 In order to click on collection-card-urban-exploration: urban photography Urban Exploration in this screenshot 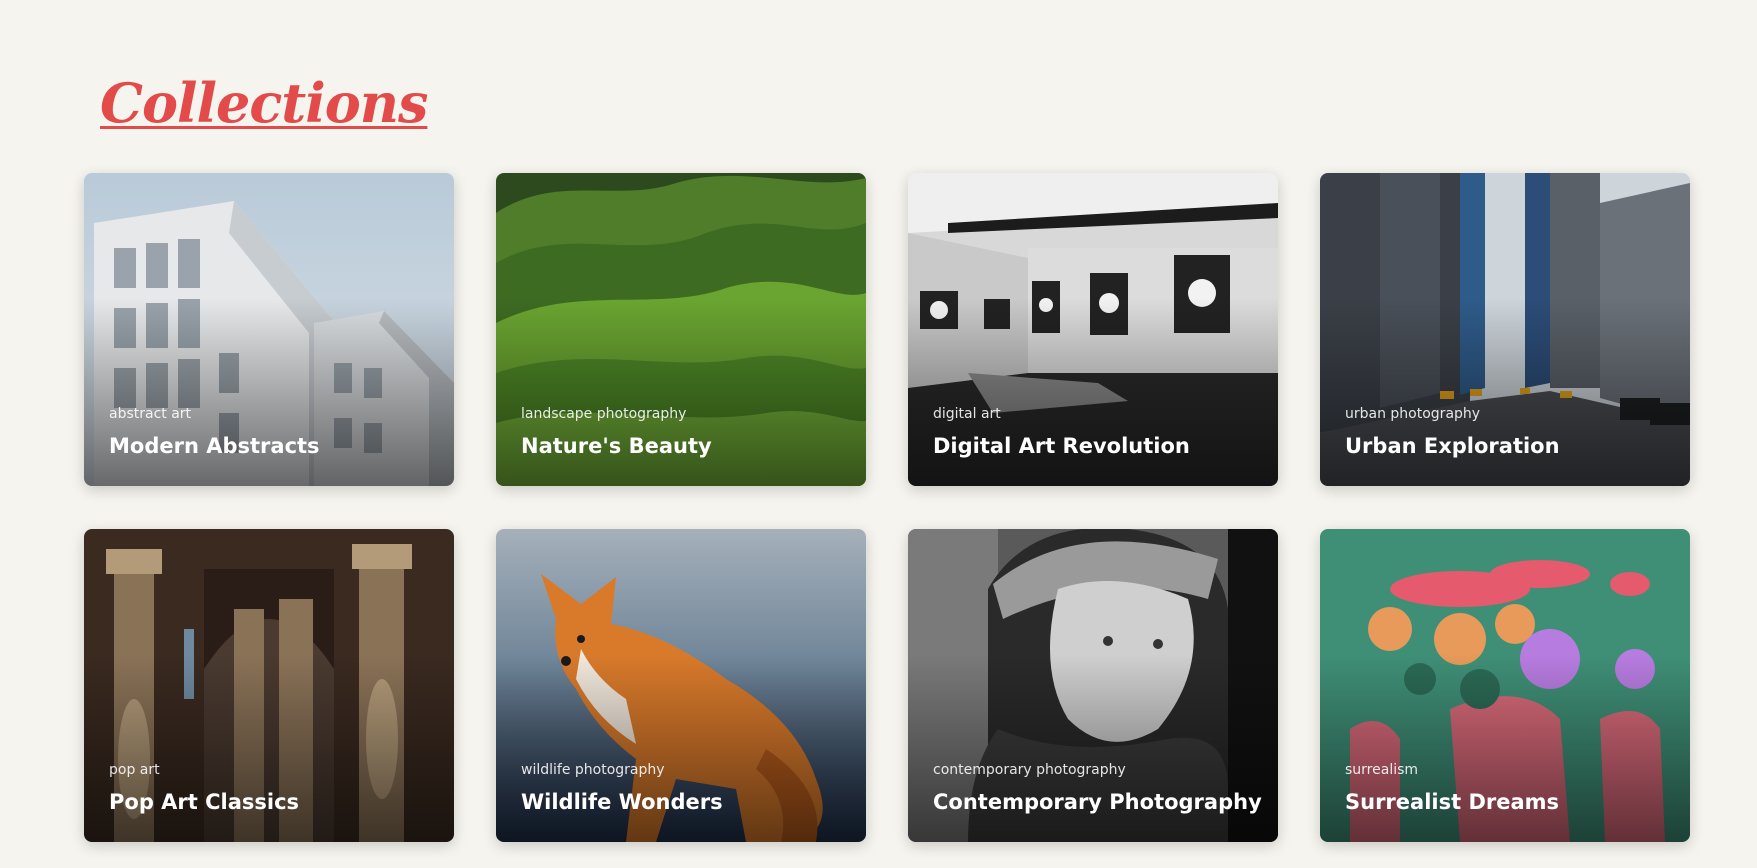, I will do `click(1505, 329)`.